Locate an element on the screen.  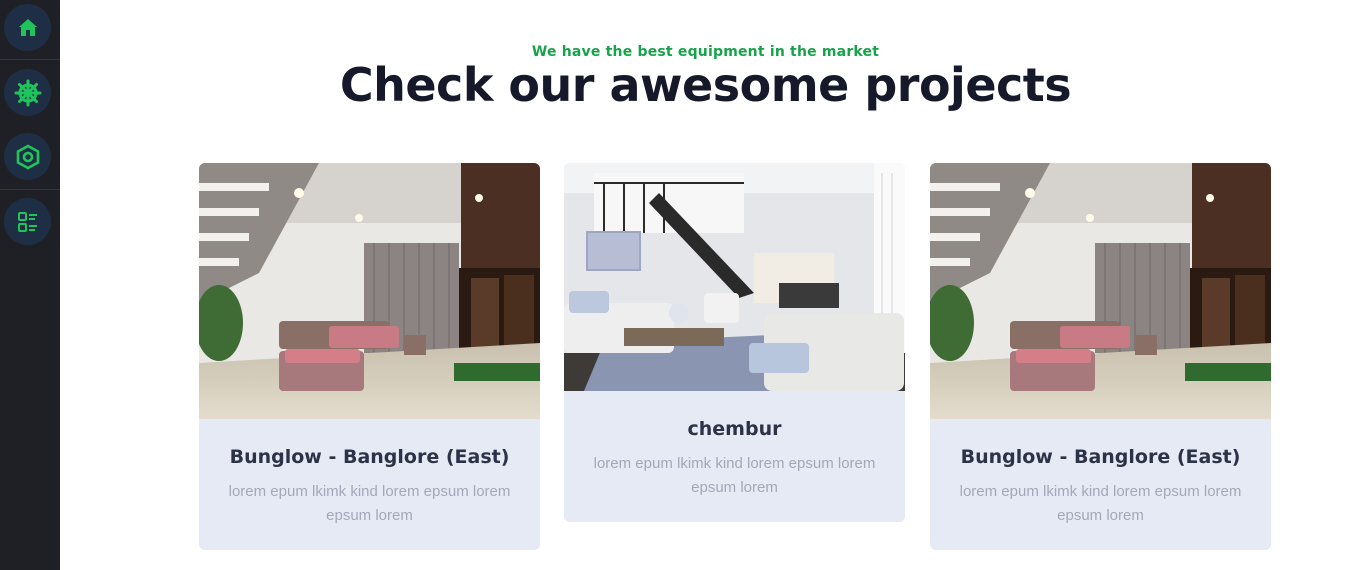
list-icon is located at coordinates (27, 221).